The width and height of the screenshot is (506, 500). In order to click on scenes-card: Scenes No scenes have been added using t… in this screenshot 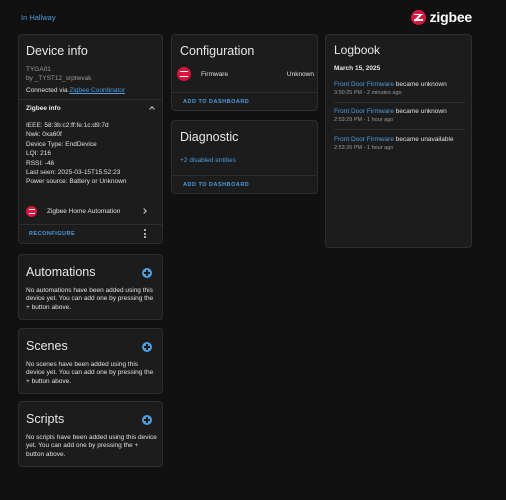, I will do `click(90, 361)`.